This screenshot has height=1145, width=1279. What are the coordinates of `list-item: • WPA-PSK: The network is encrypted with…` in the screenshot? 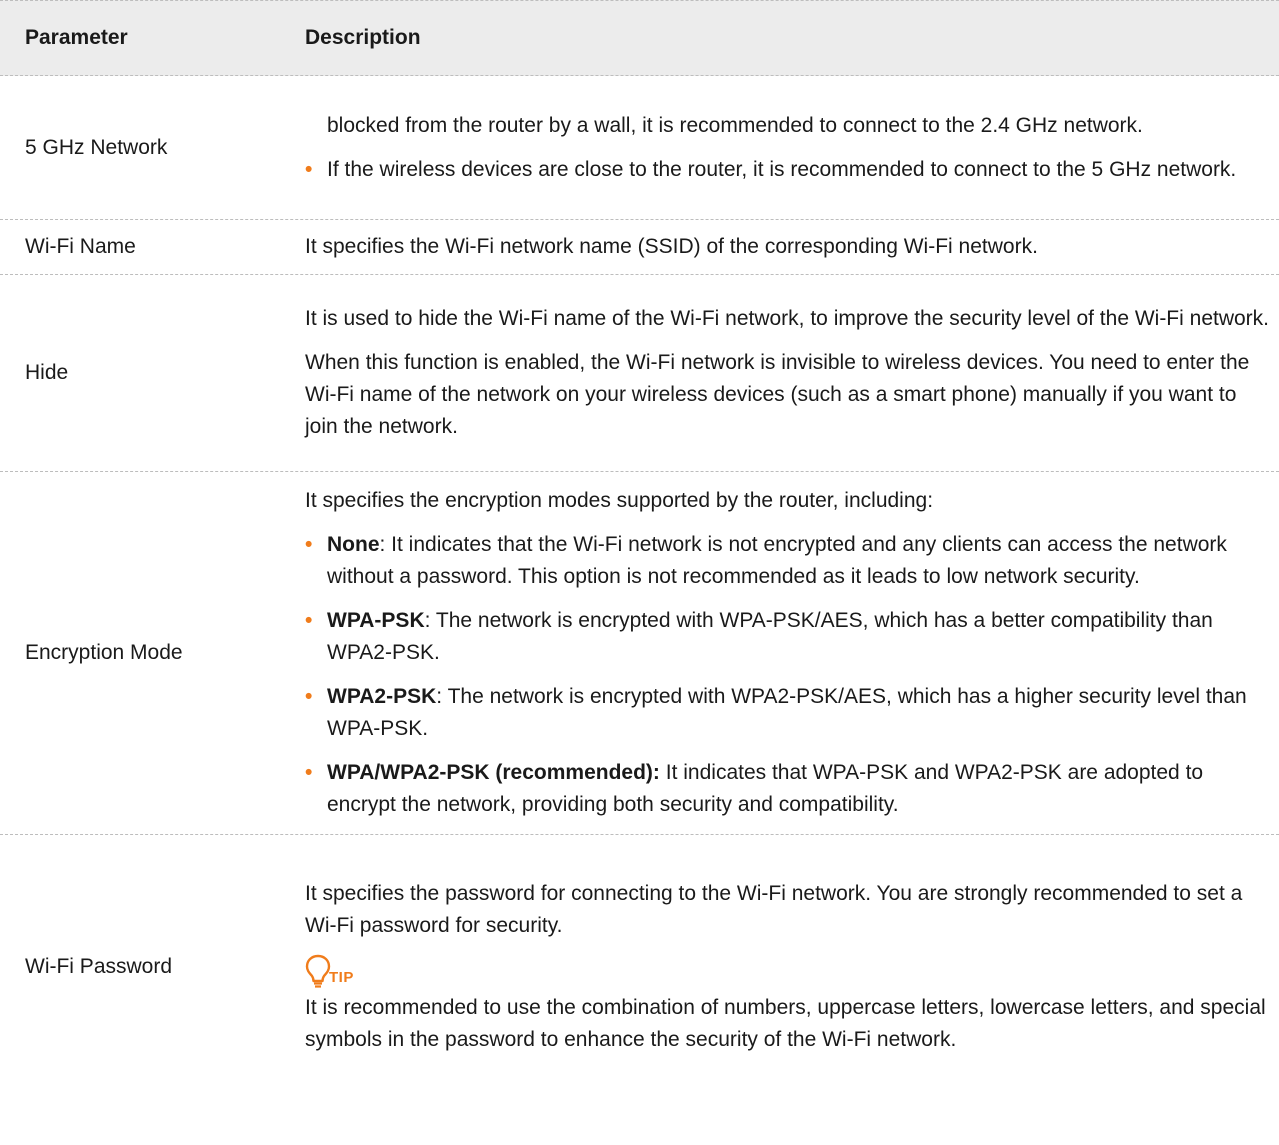 It's located at (788, 637).